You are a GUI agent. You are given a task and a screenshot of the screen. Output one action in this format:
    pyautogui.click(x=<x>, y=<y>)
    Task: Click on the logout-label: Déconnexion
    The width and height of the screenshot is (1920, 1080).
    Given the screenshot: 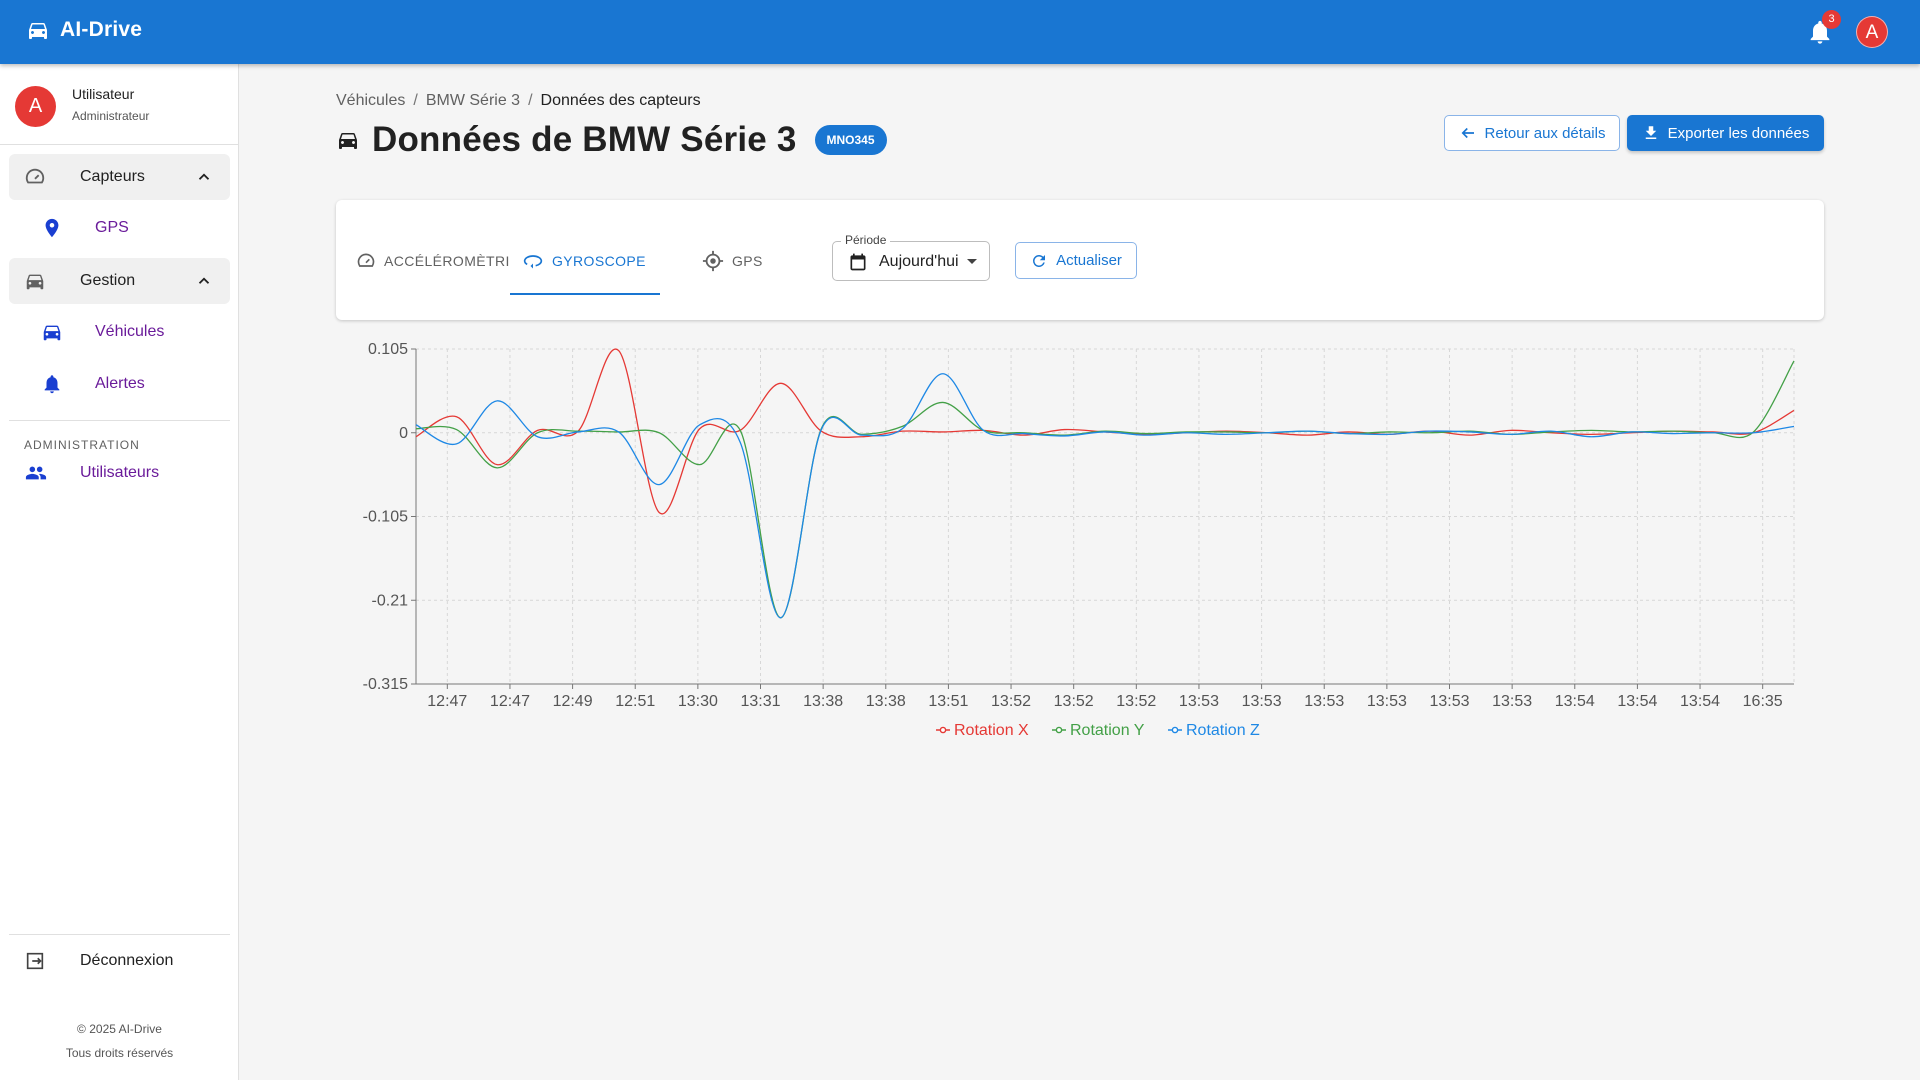 What is the action you would take?
    pyautogui.click(x=127, y=960)
    